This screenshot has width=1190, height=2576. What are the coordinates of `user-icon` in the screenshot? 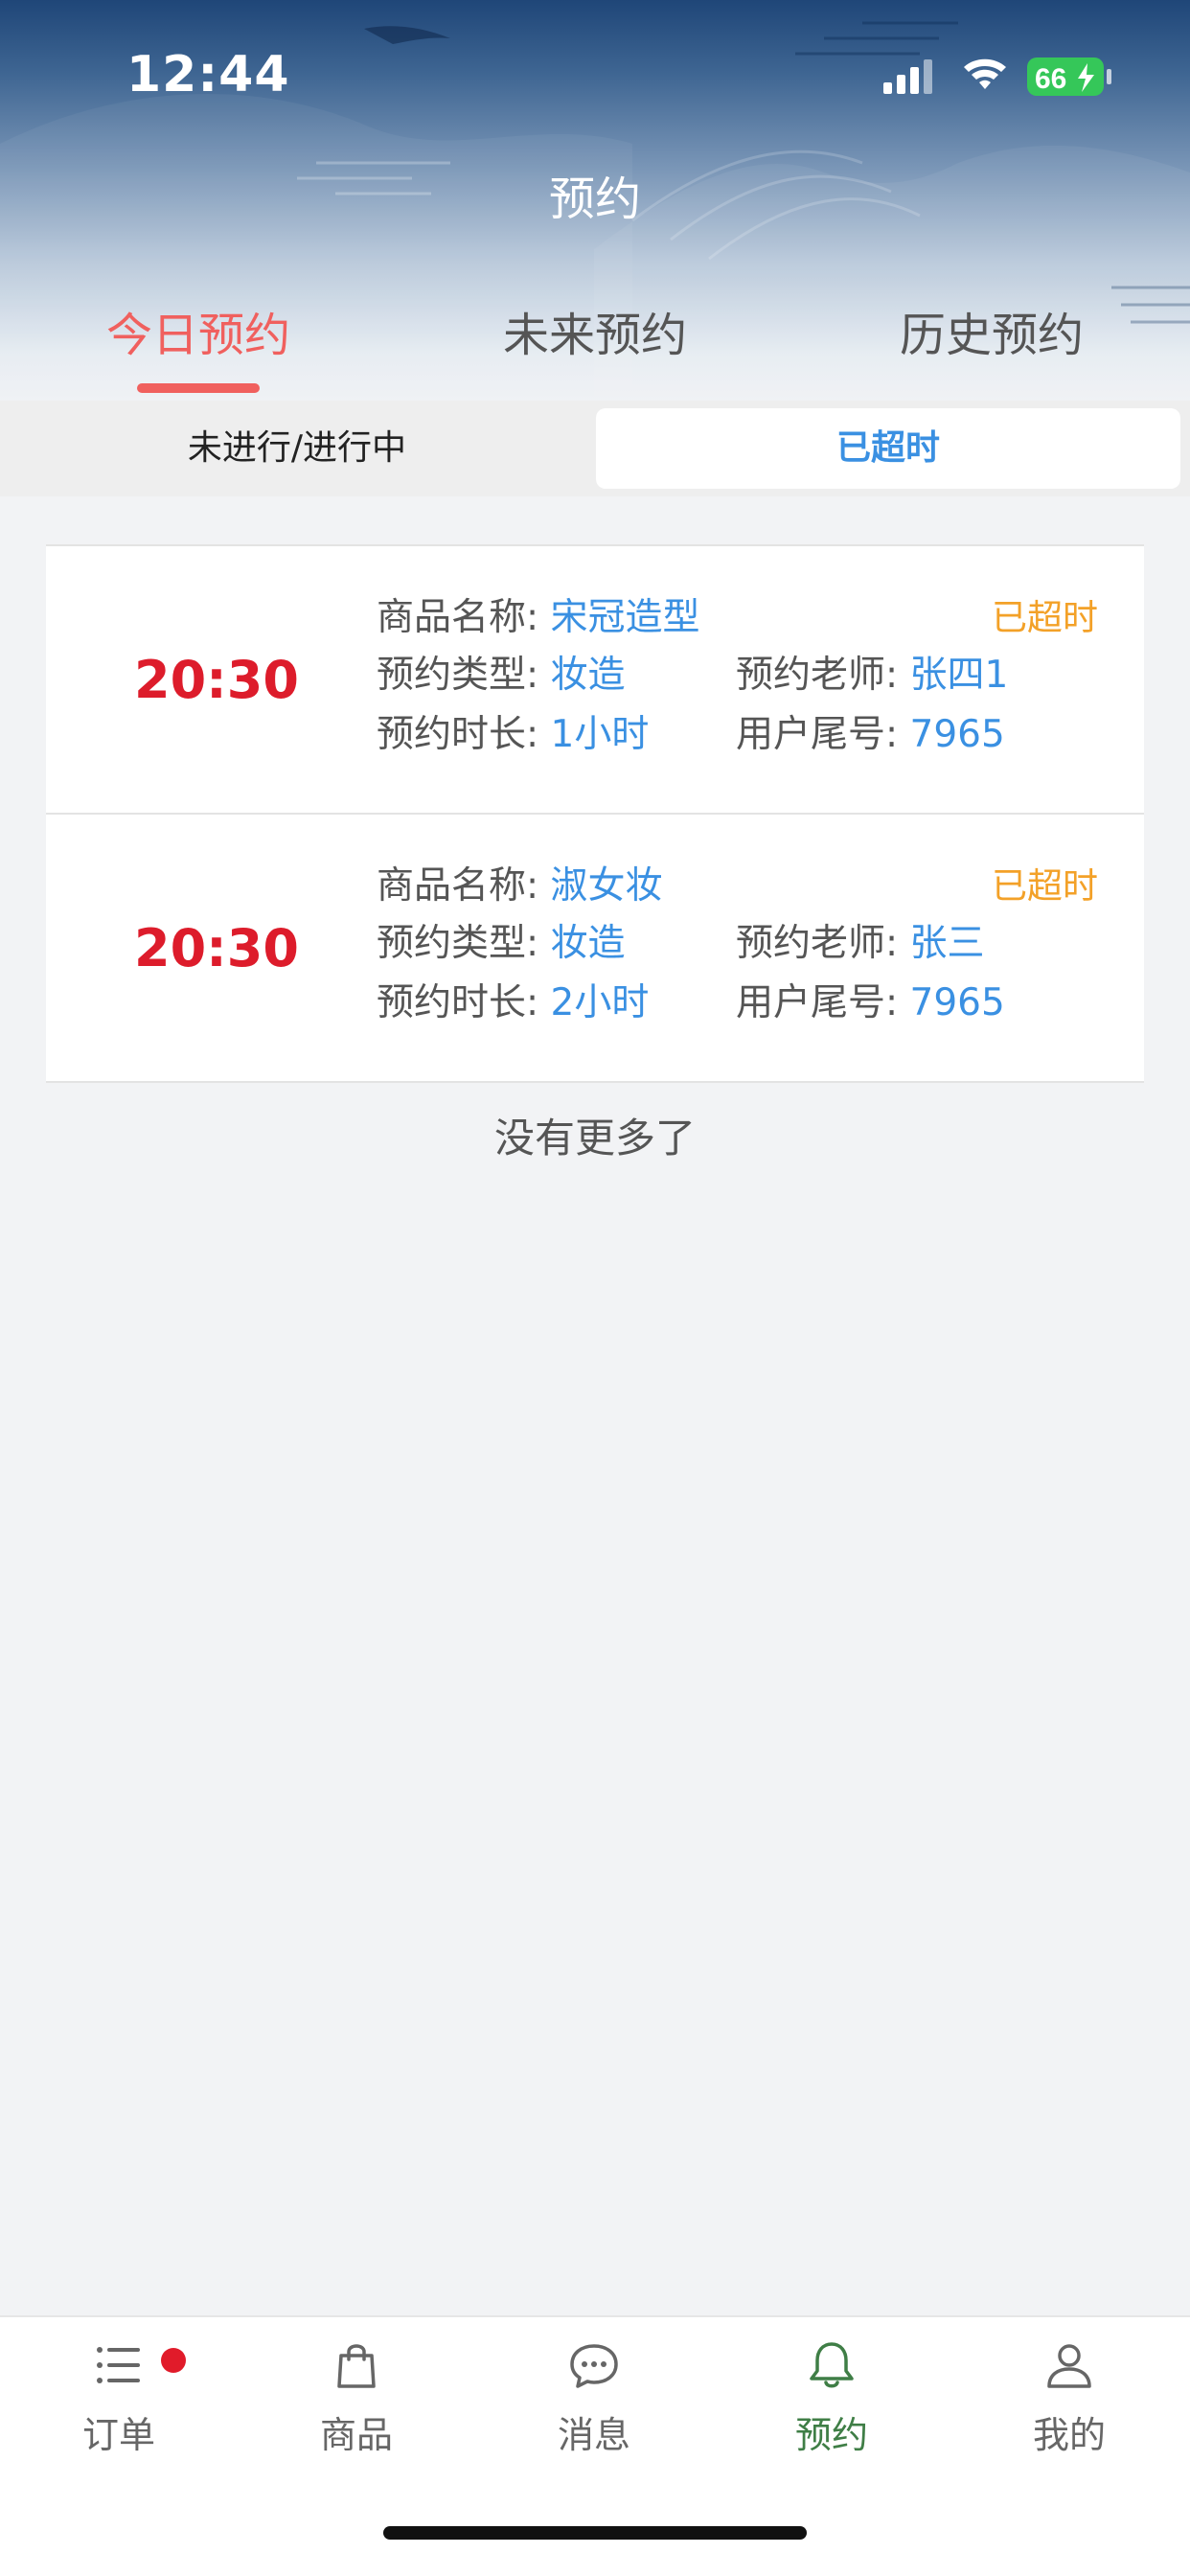 It's located at (1069, 2366).